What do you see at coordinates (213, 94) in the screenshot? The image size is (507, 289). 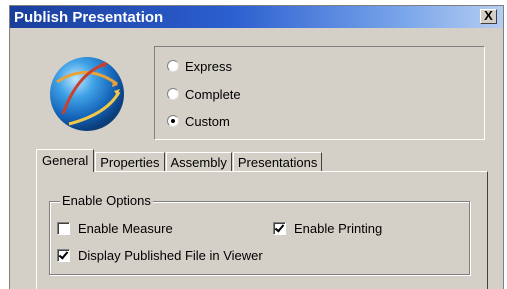 I see `radio-complete-label: Complete` at bounding box center [213, 94].